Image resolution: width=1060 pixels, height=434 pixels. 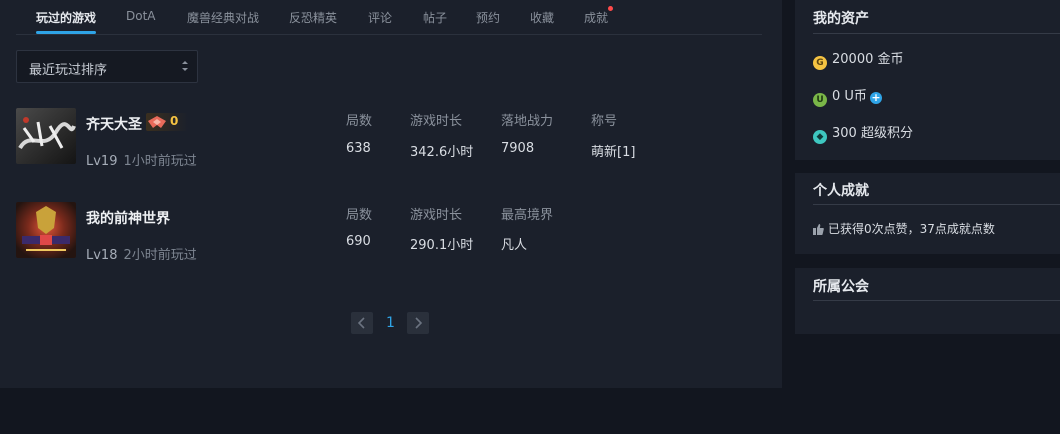 I want to click on last-played: 1小时前玩过, so click(x=160, y=161).